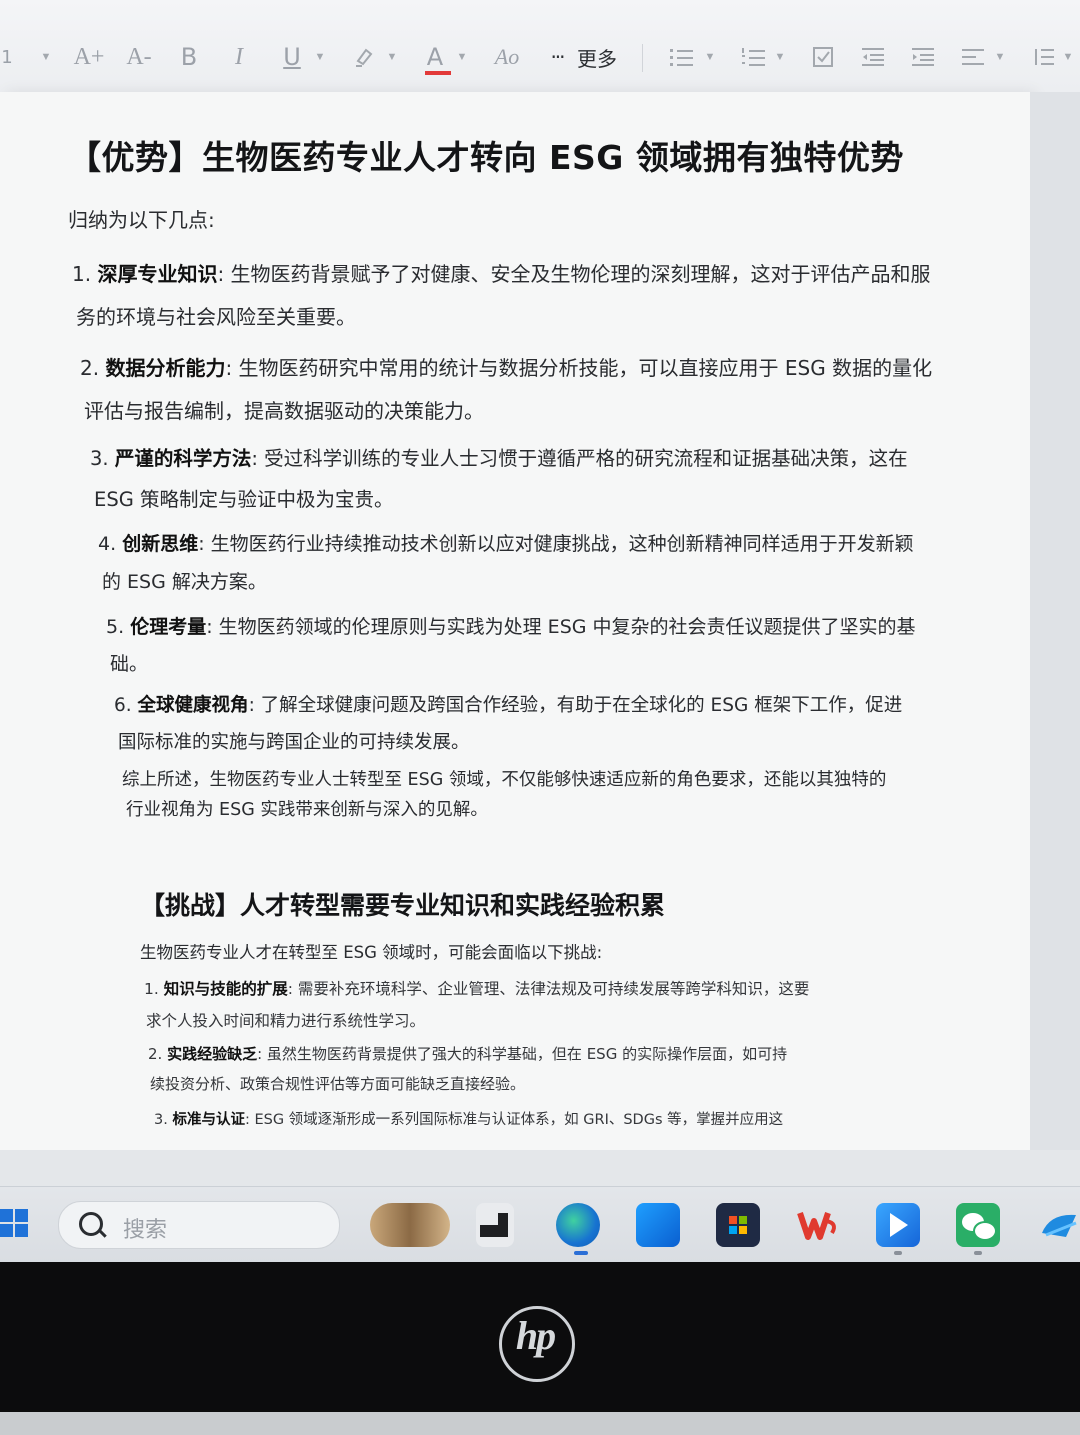 The image size is (1080, 1435). Describe the element at coordinates (581, 1253) in the screenshot. I see `edge-active-indicator` at that location.